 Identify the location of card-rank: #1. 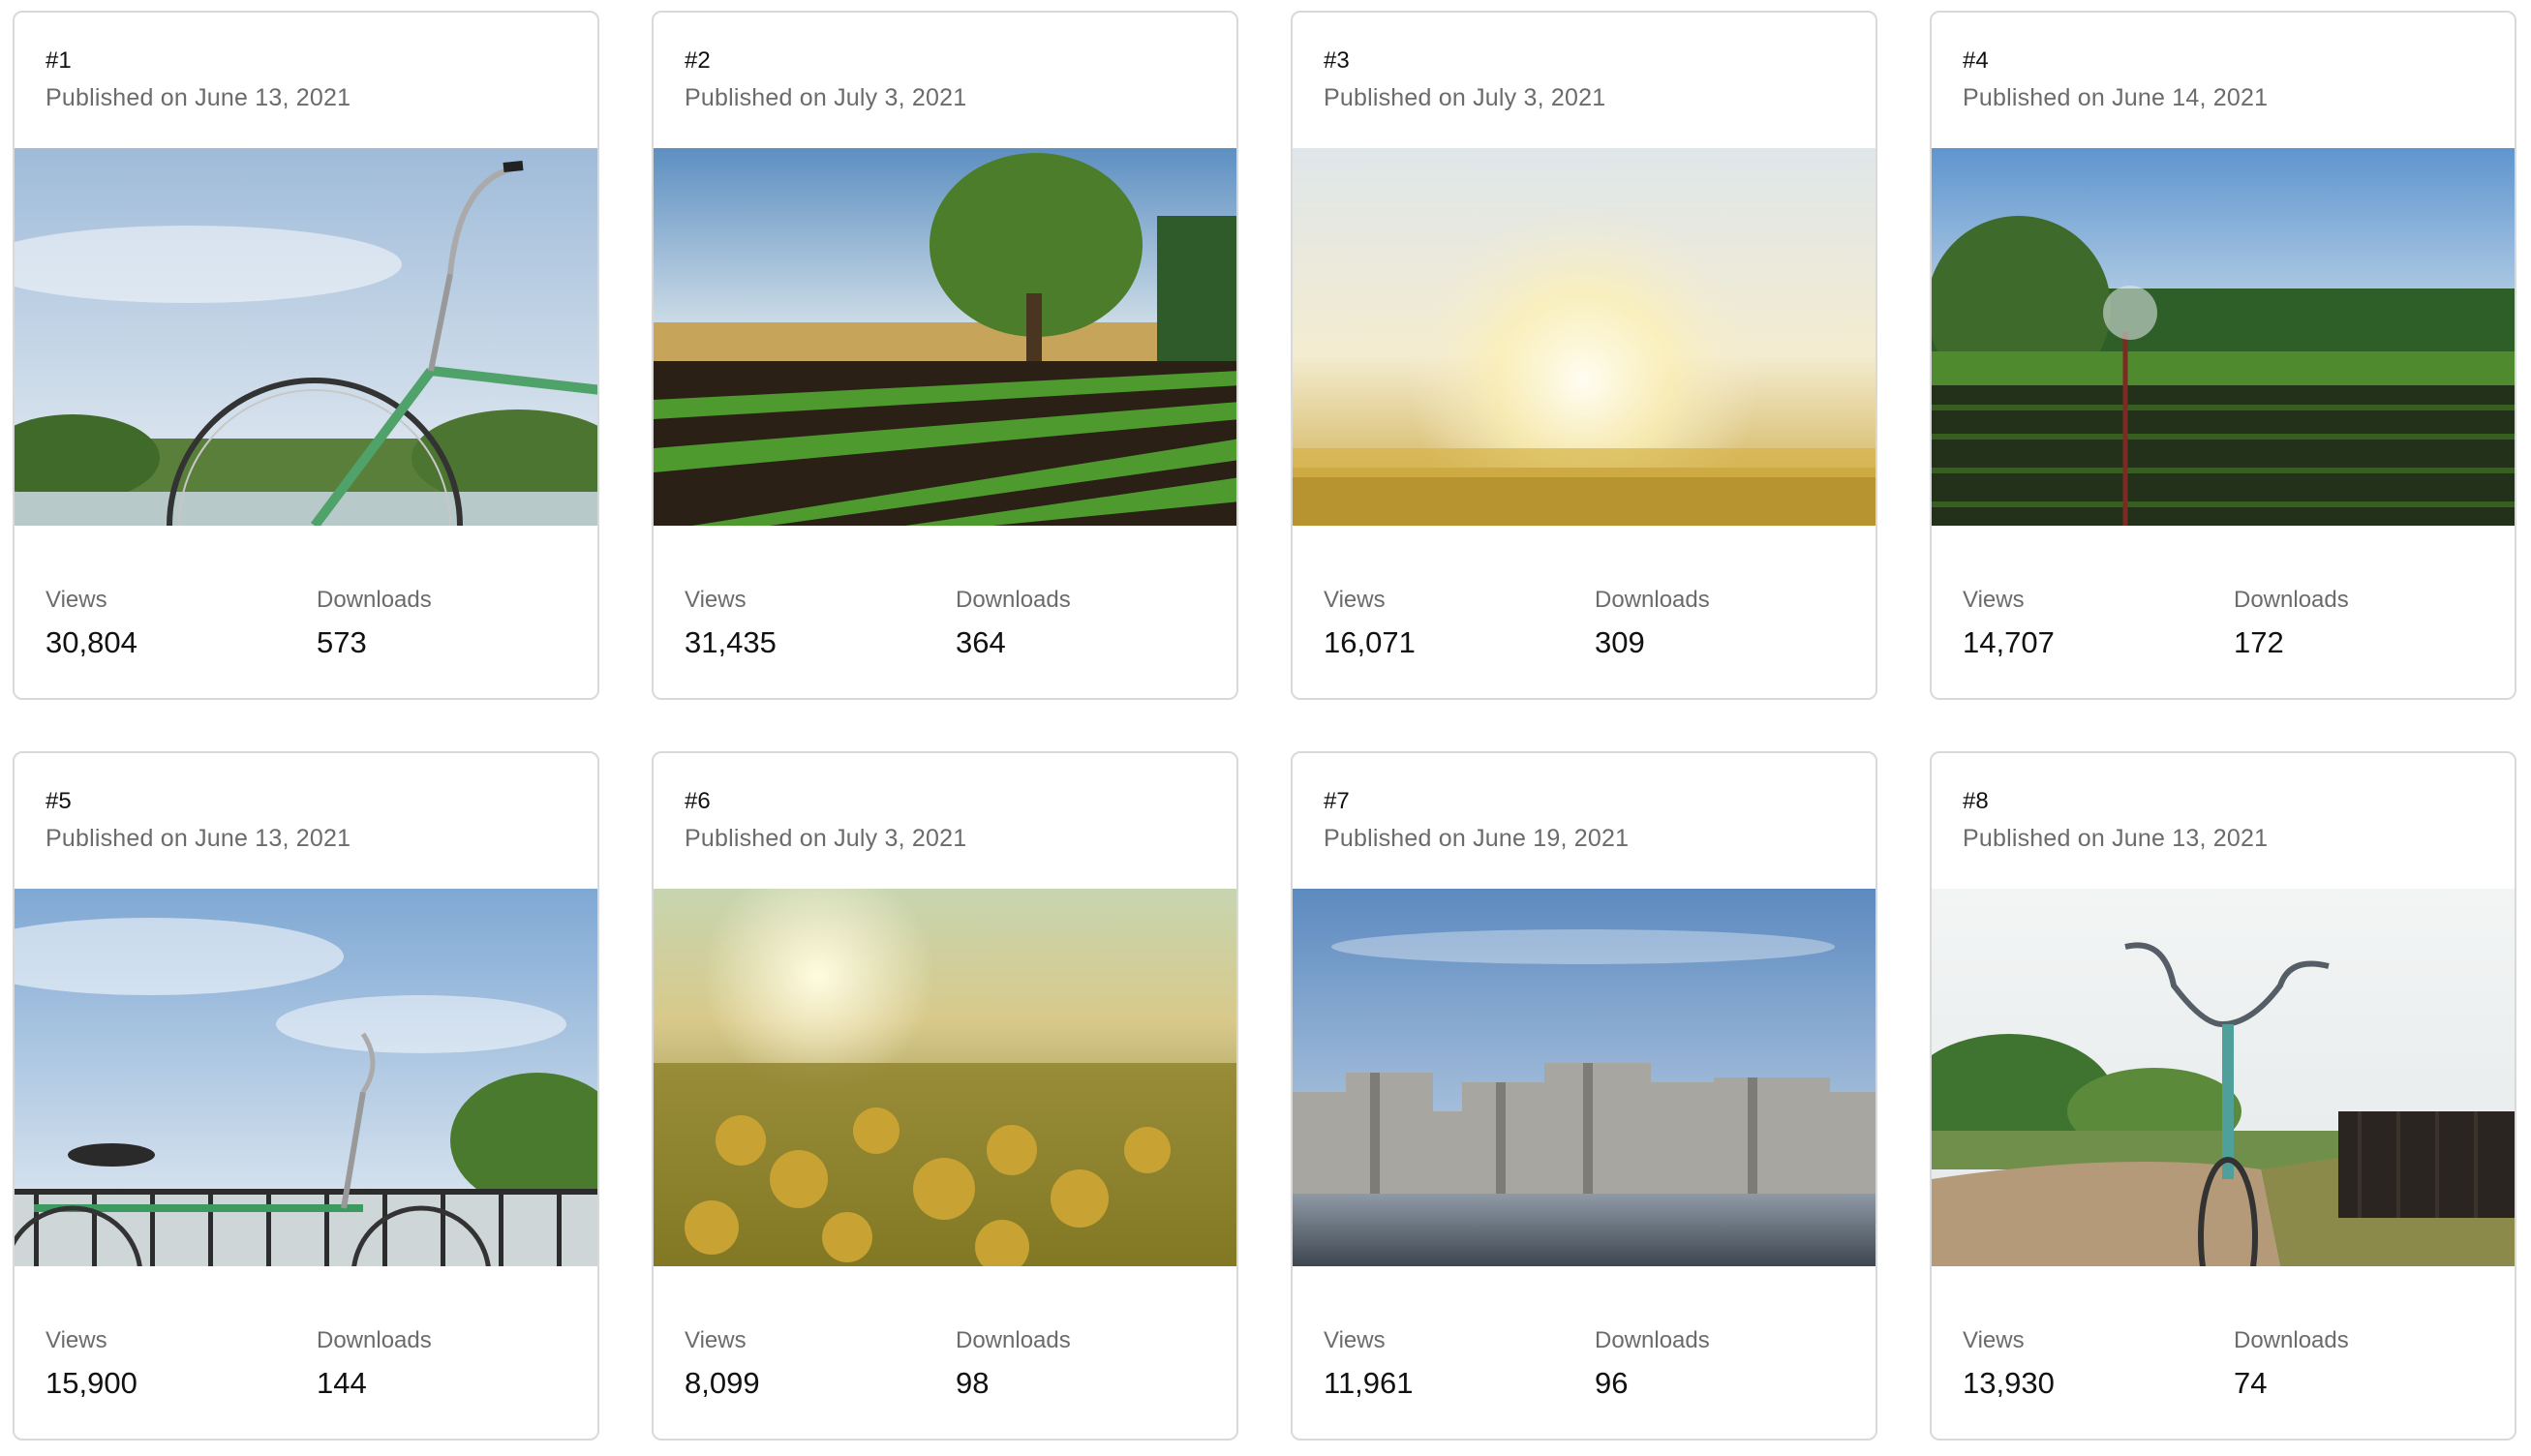
(59, 61).